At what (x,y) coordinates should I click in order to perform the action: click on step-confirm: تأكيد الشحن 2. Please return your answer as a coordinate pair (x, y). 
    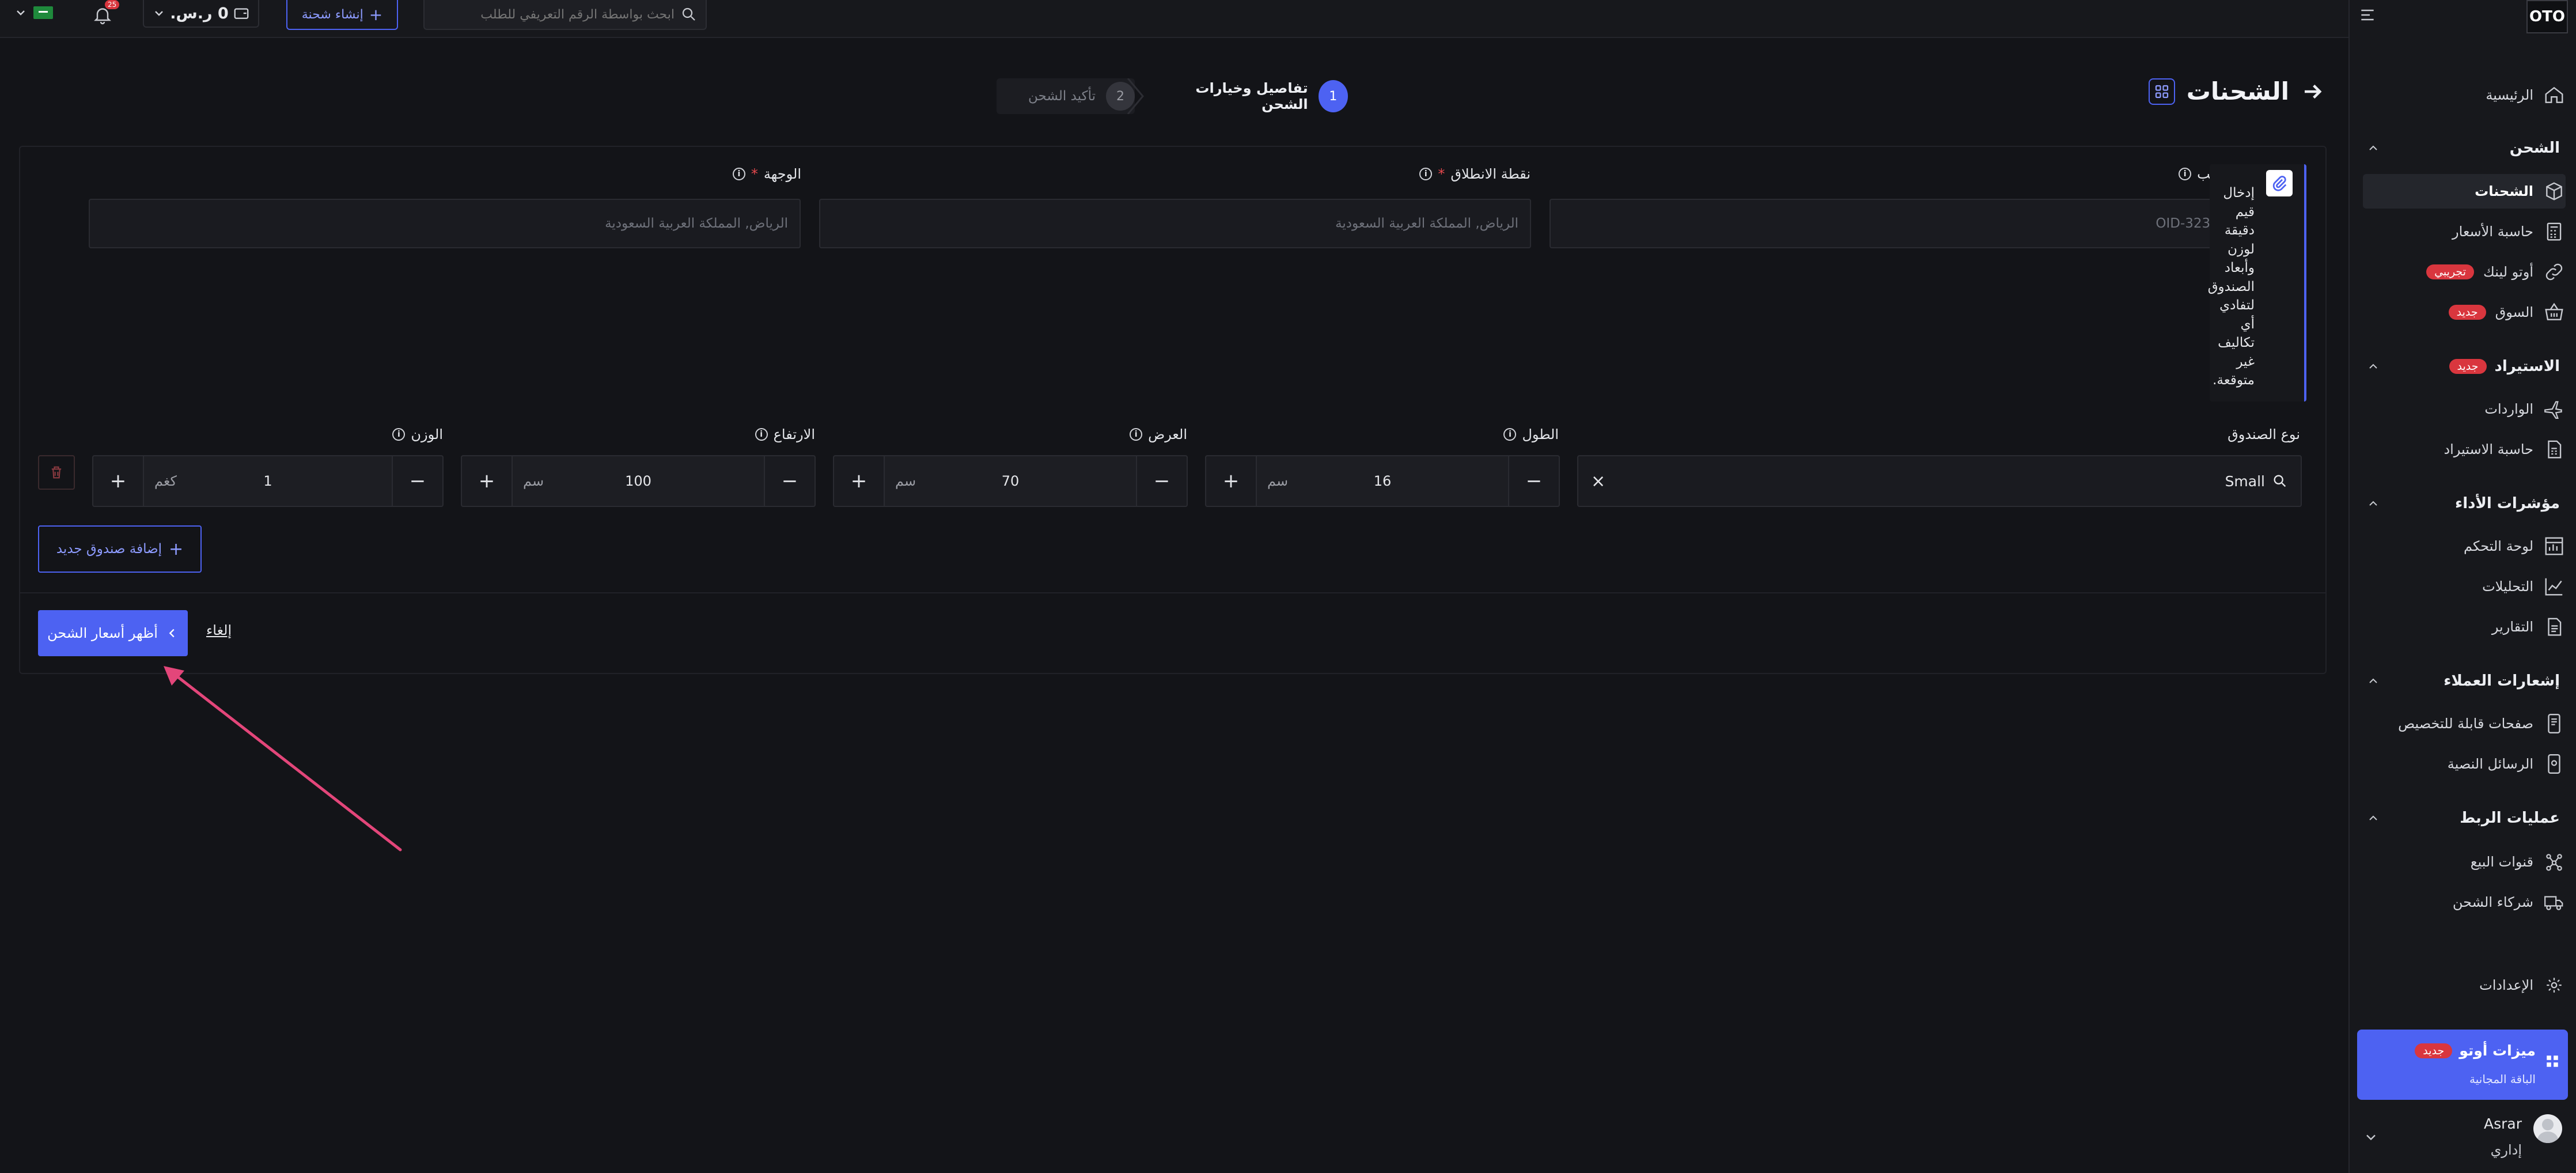
    Looking at the image, I should click on (1066, 96).